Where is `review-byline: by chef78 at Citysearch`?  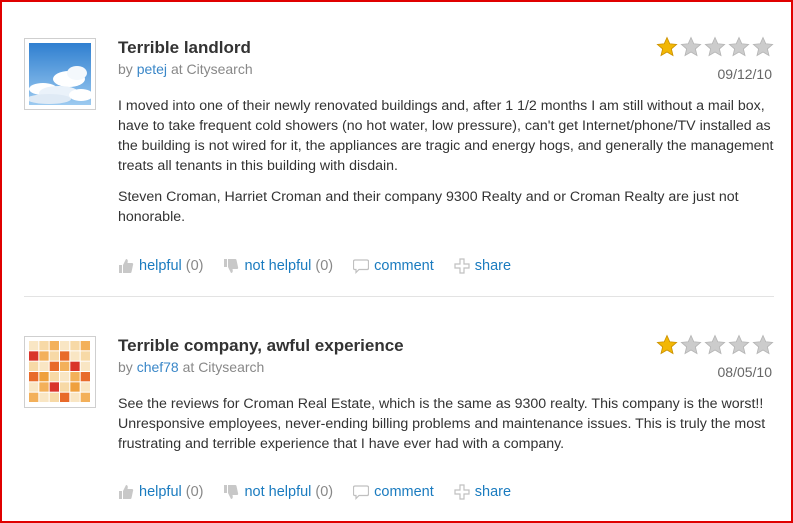 review-byline: by chef78 at Citysearch is located at coordinates (191, 367).